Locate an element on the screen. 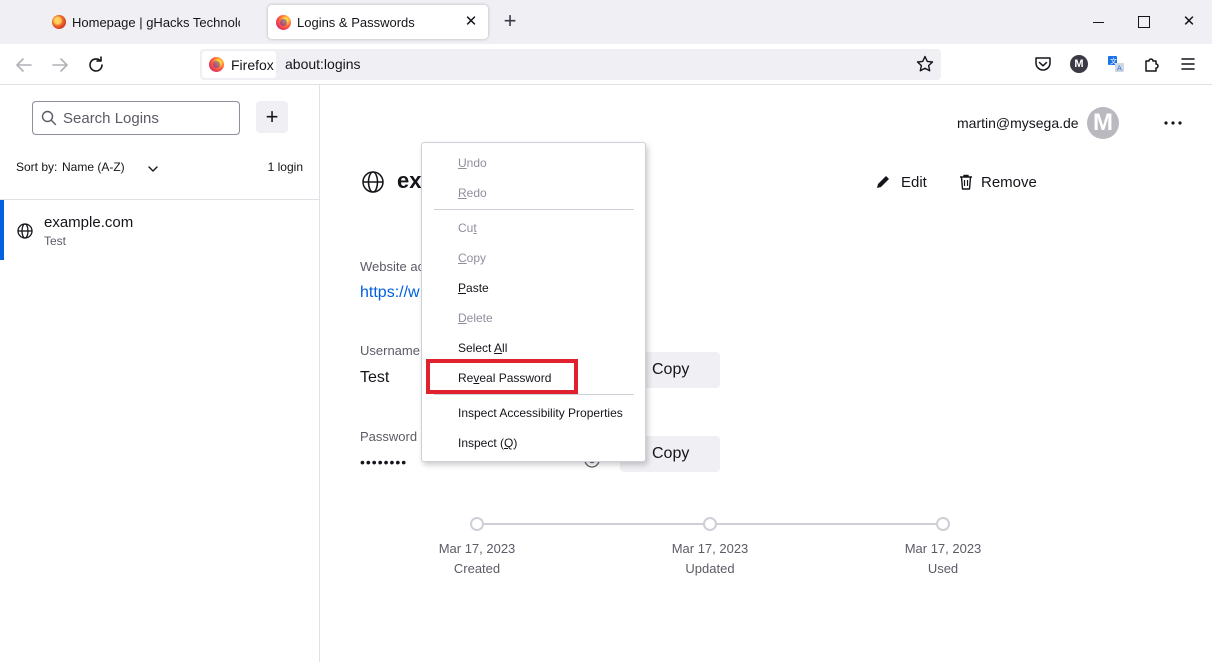 The width and height of the screenshot is (1212, 662). edit-button: Edit is located at coordinates (901, 182).